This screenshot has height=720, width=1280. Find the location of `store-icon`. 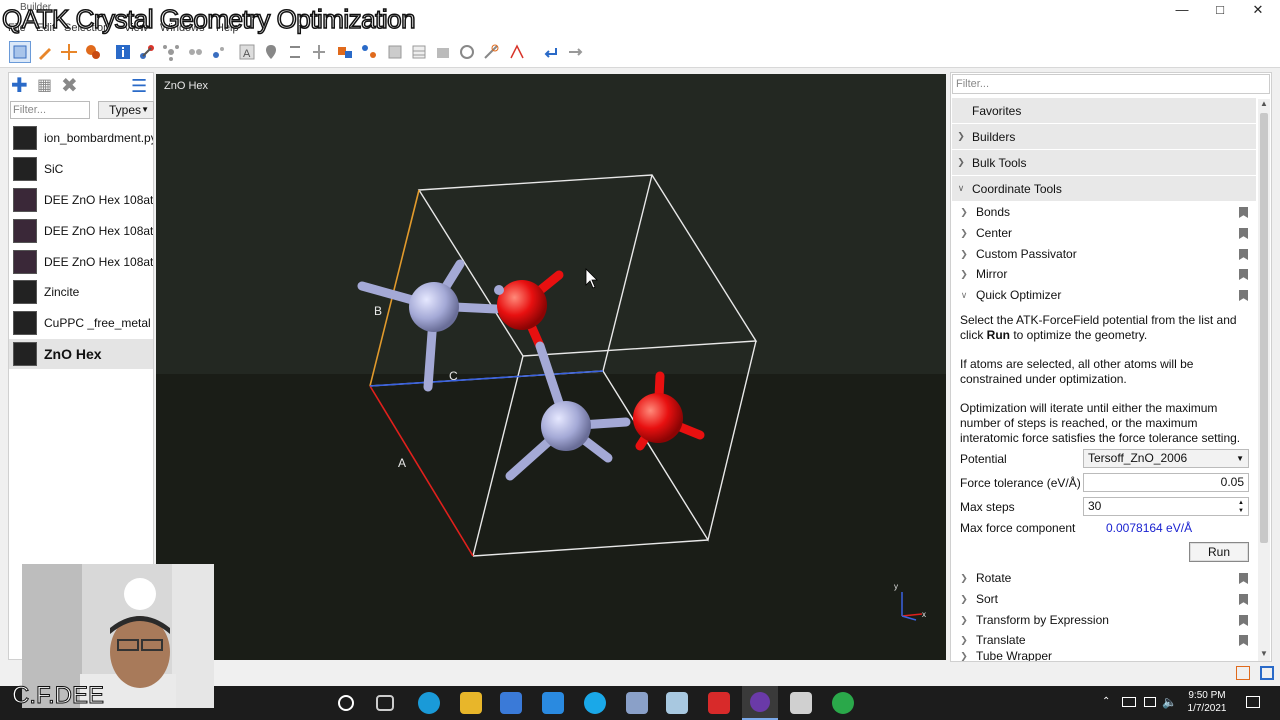

store-icon is located at coordinates (511, 703).